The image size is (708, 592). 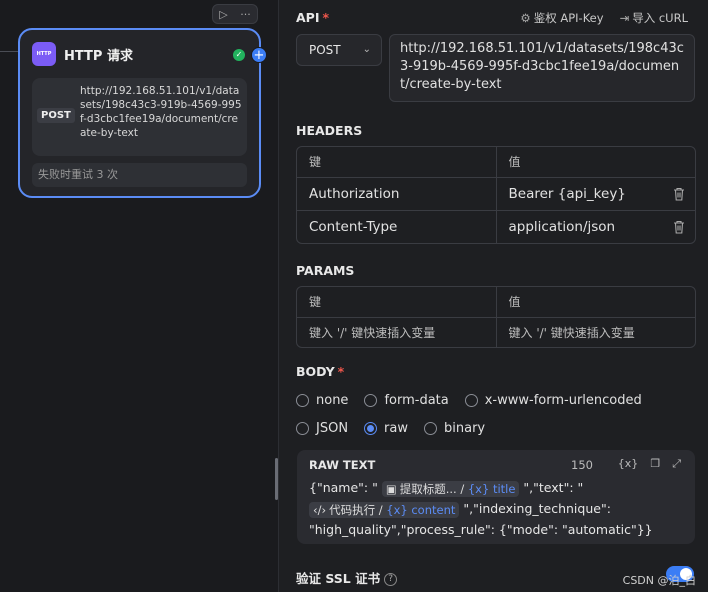 I want to click on table-row: Authorization Bearer {api_key}, so click(x=496, y=193).